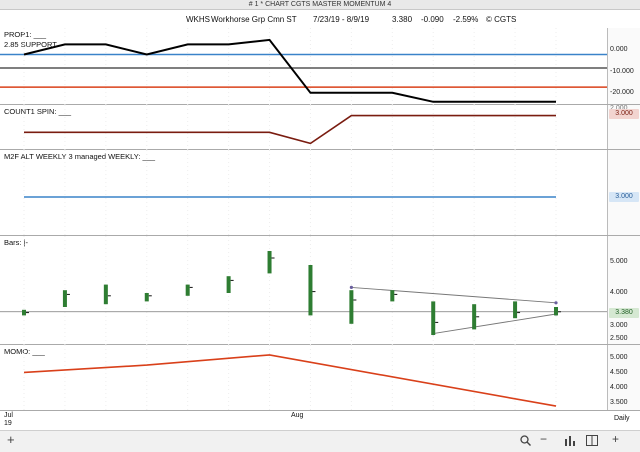 Image resolution: width=640 pixels, height=452 pixels. I want to click on prop-tick-1: -10.000, so click(622, 71).